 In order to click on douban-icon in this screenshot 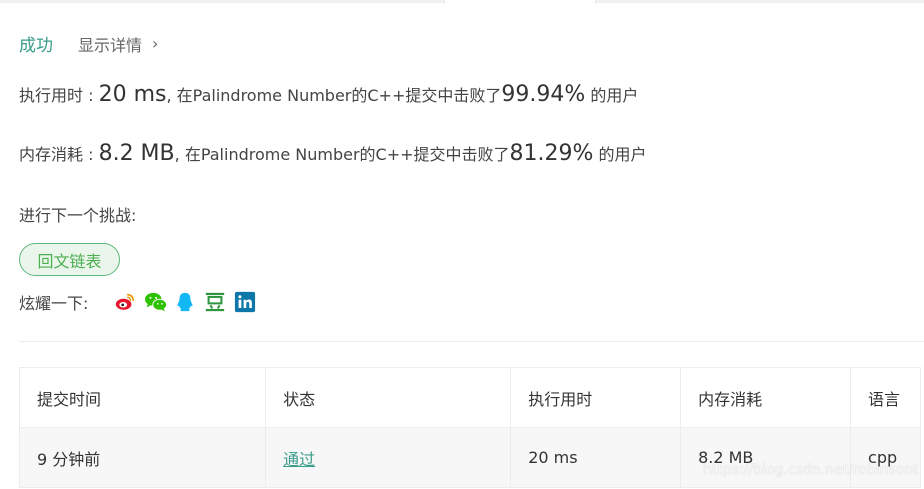, I will do `click(215, 302)`.